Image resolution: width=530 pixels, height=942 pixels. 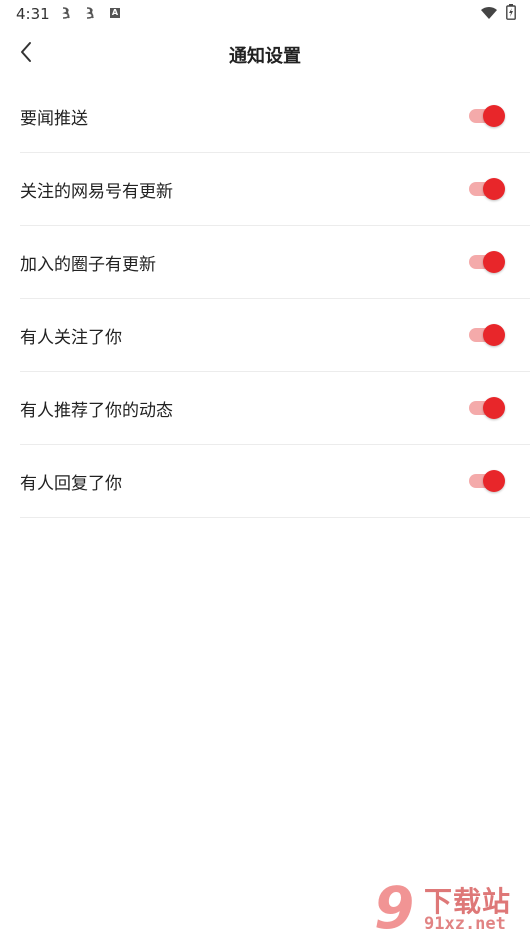 I want to click on headline-push-toggle, so click(x=487, y=116).